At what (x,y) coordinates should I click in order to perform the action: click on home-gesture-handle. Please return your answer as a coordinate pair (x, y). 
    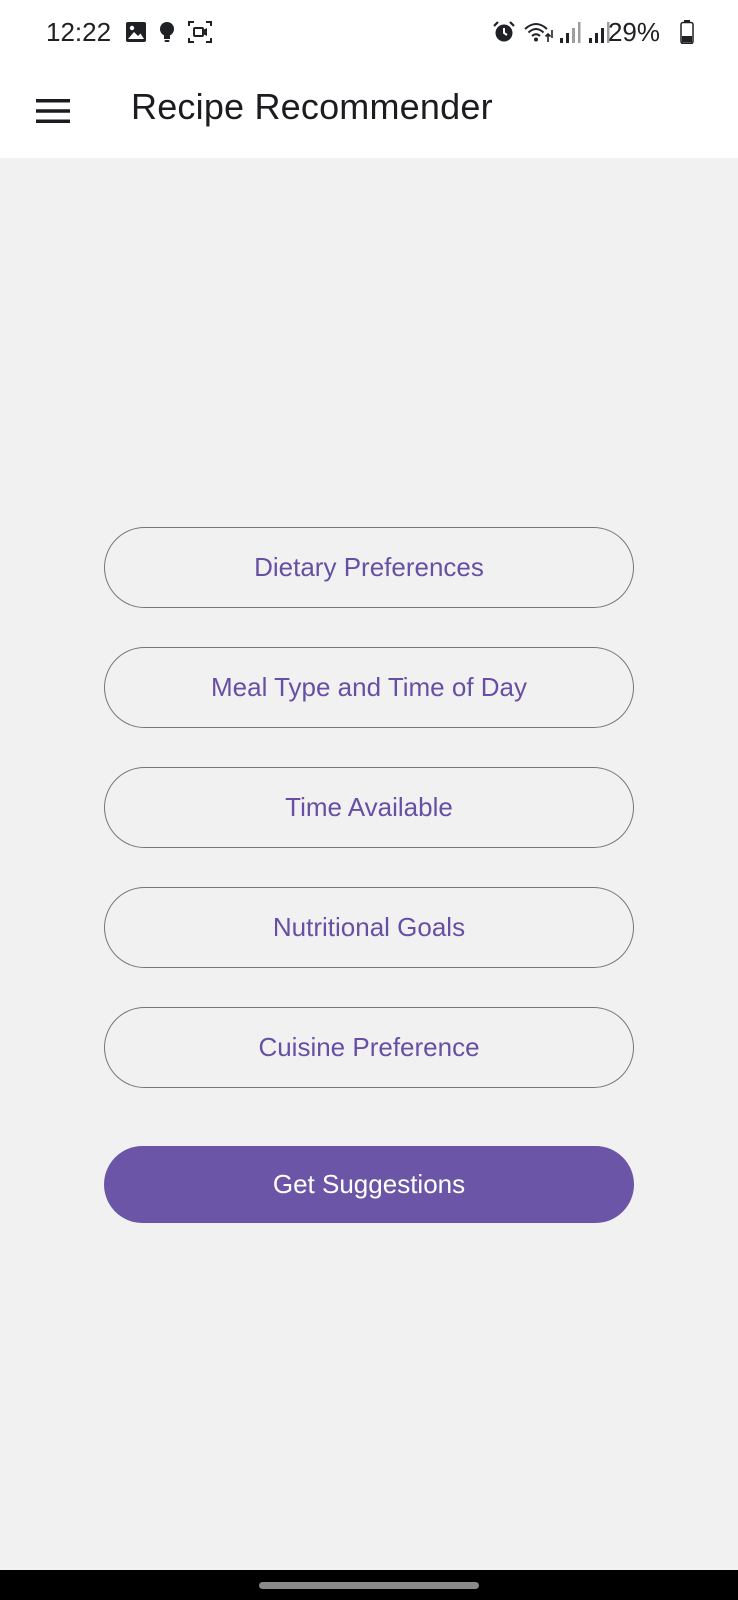
    Looking at the image, I should click on (369, 1585).